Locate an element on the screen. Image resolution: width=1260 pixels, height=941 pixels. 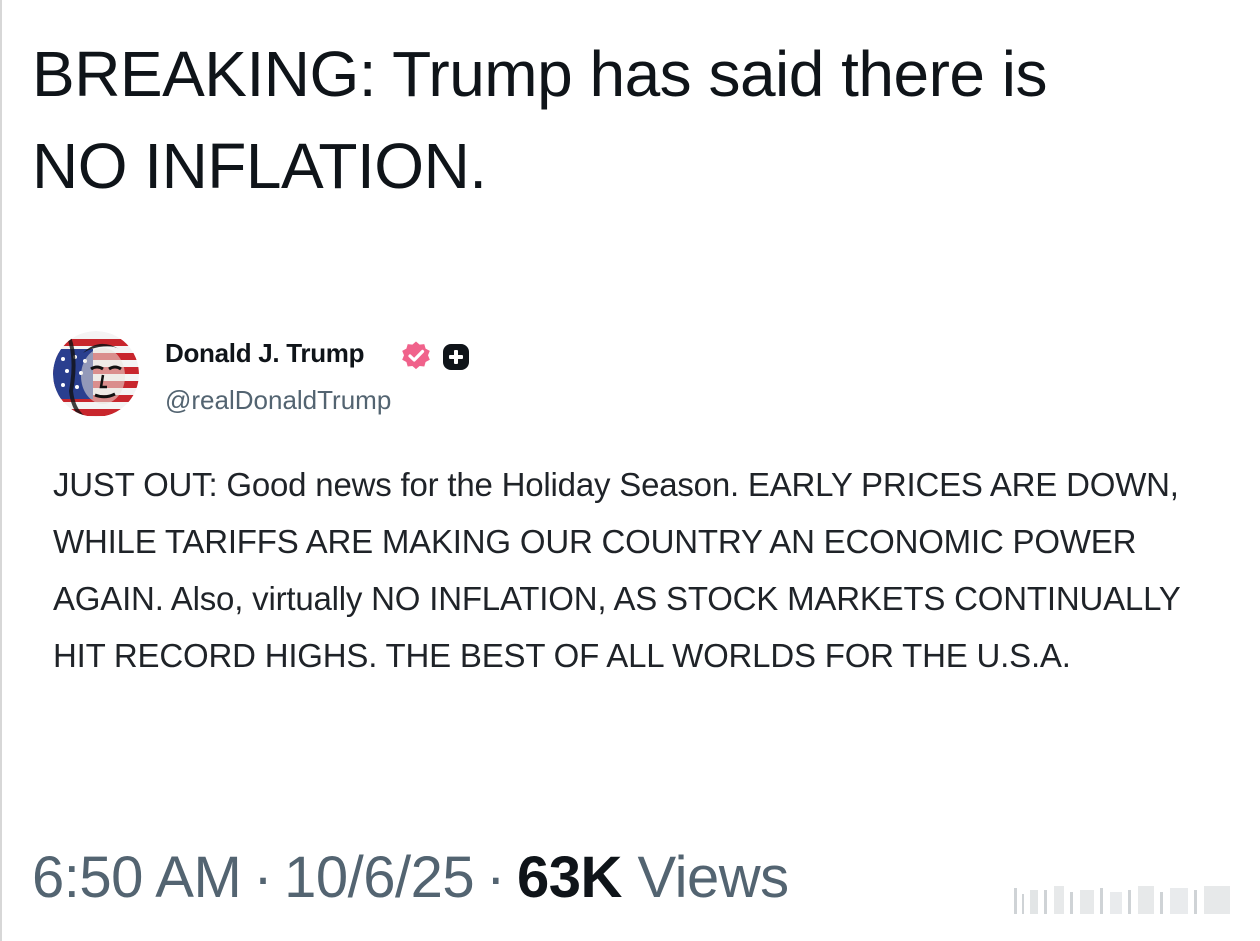
post-meta: 6:50 AM · 10/6/25 · 63K Views is located at coordinates (410, 878).